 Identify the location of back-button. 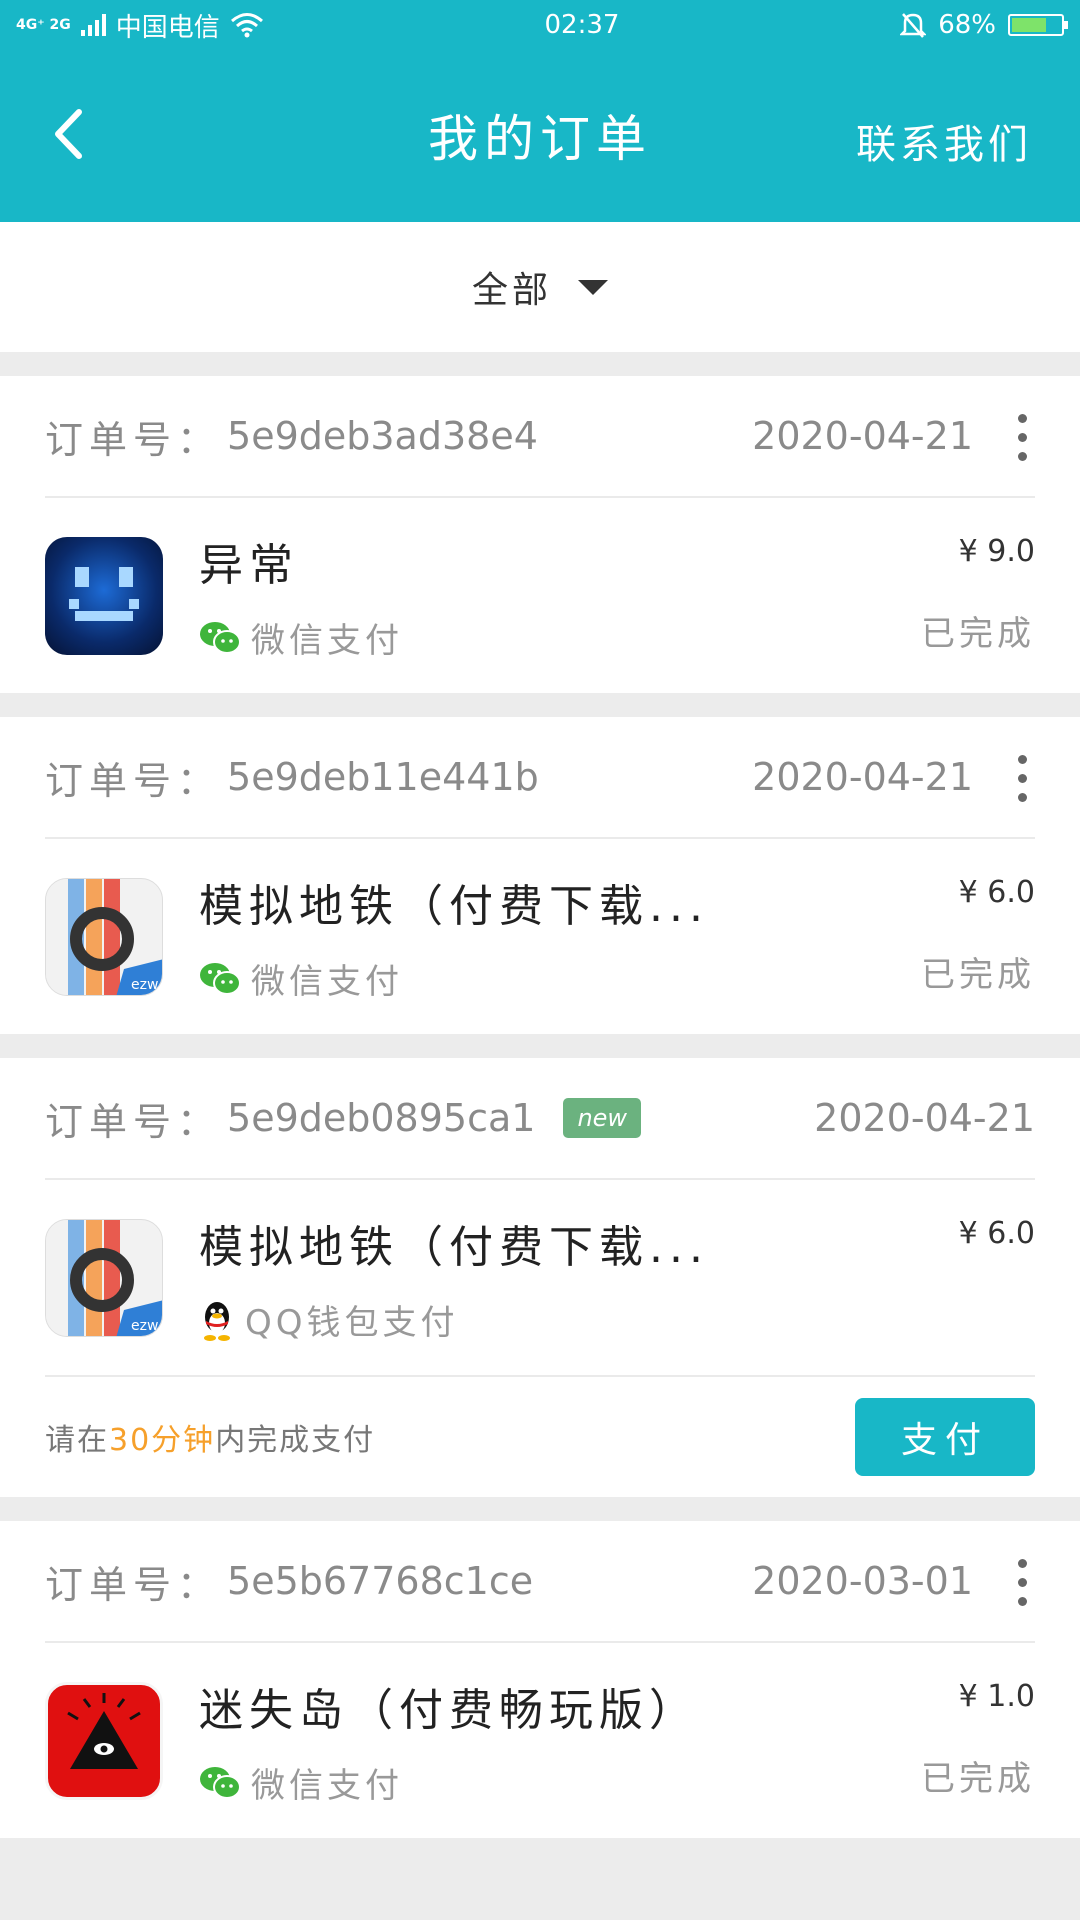
(68, 134).